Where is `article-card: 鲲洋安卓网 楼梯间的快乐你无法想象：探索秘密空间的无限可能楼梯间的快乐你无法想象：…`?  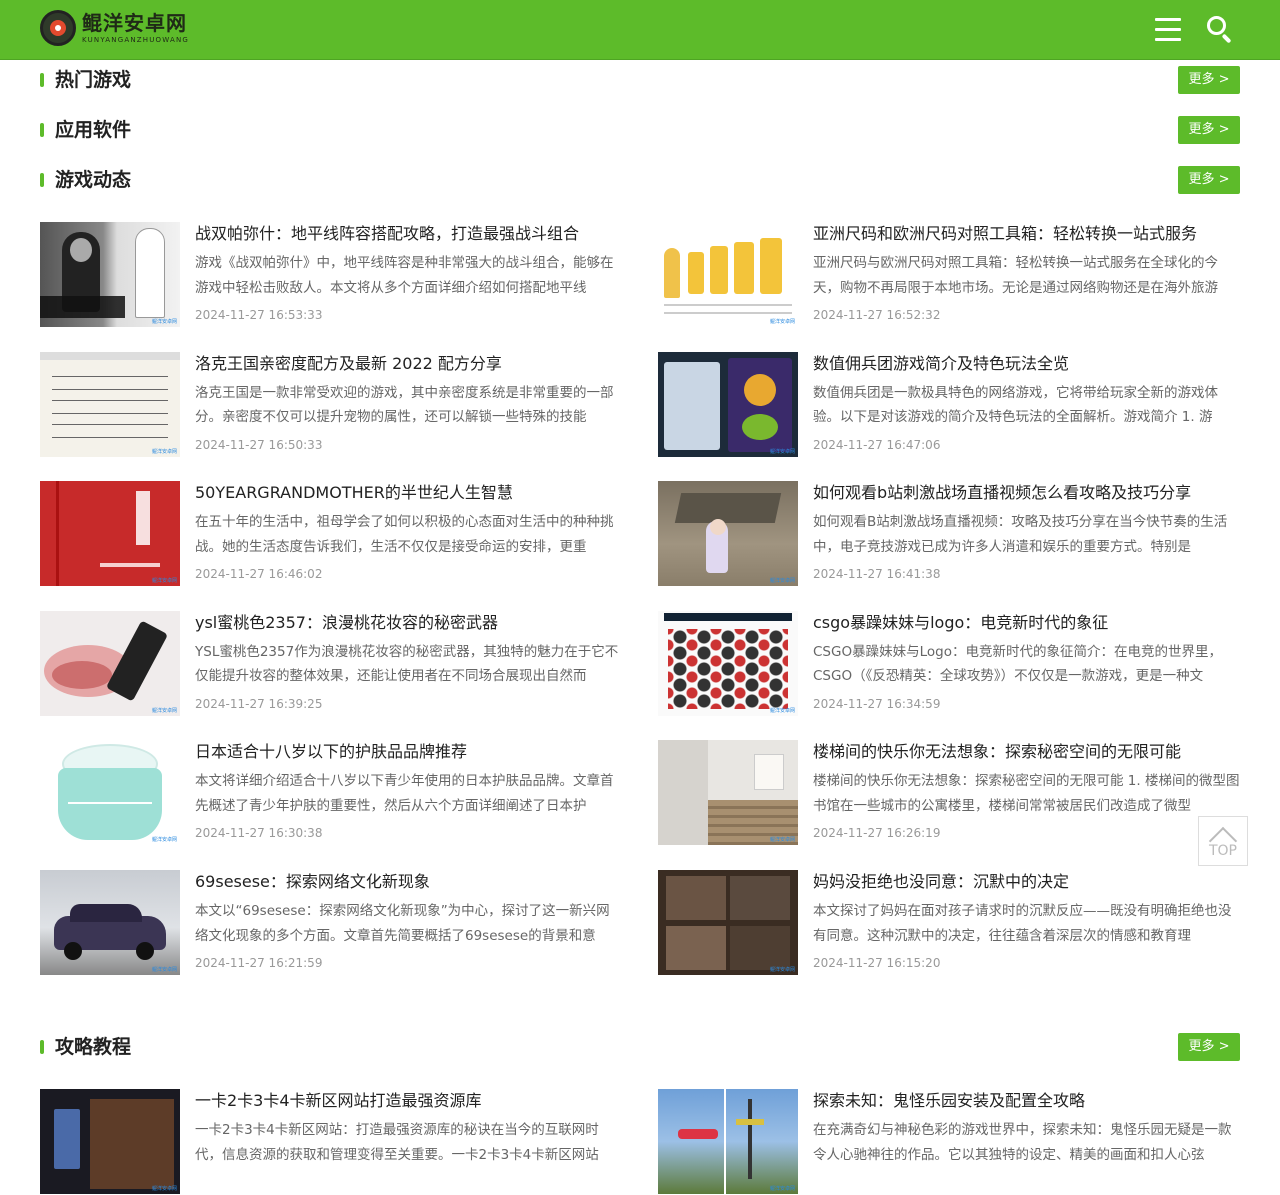 article-card: 鲲洋安卓网 楼梯间的快乐你无法想象：探索秘密空间的无限可能楼梯间的快乐你无法想象：… is located at coordinates (949, 793).